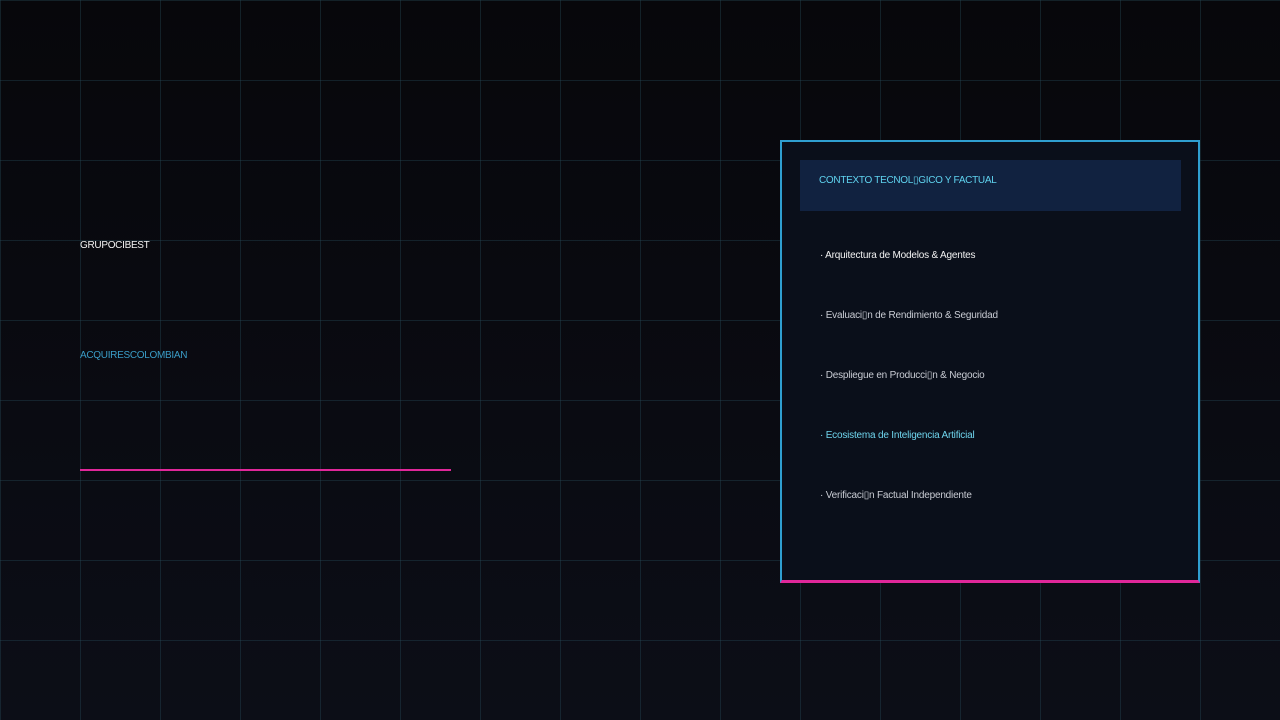 The height and width of the screenshot is (720, 1280). What do you see at coordinates (115, 245) in the screenshot?
I see `brand-name: GRUPOCIBEST` at bounding box center [115, 245].